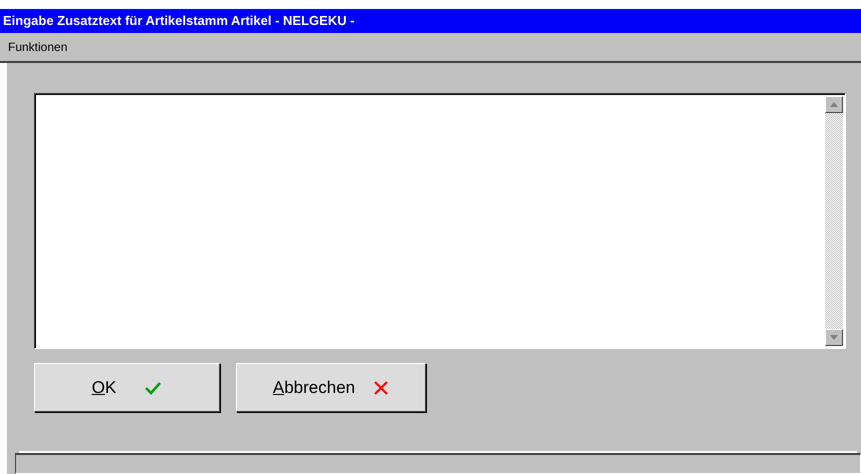  What do you see at coordinates (834, 337) in the screenshot?
I see `scroll-down-icon` at bounding box center [834, 337].